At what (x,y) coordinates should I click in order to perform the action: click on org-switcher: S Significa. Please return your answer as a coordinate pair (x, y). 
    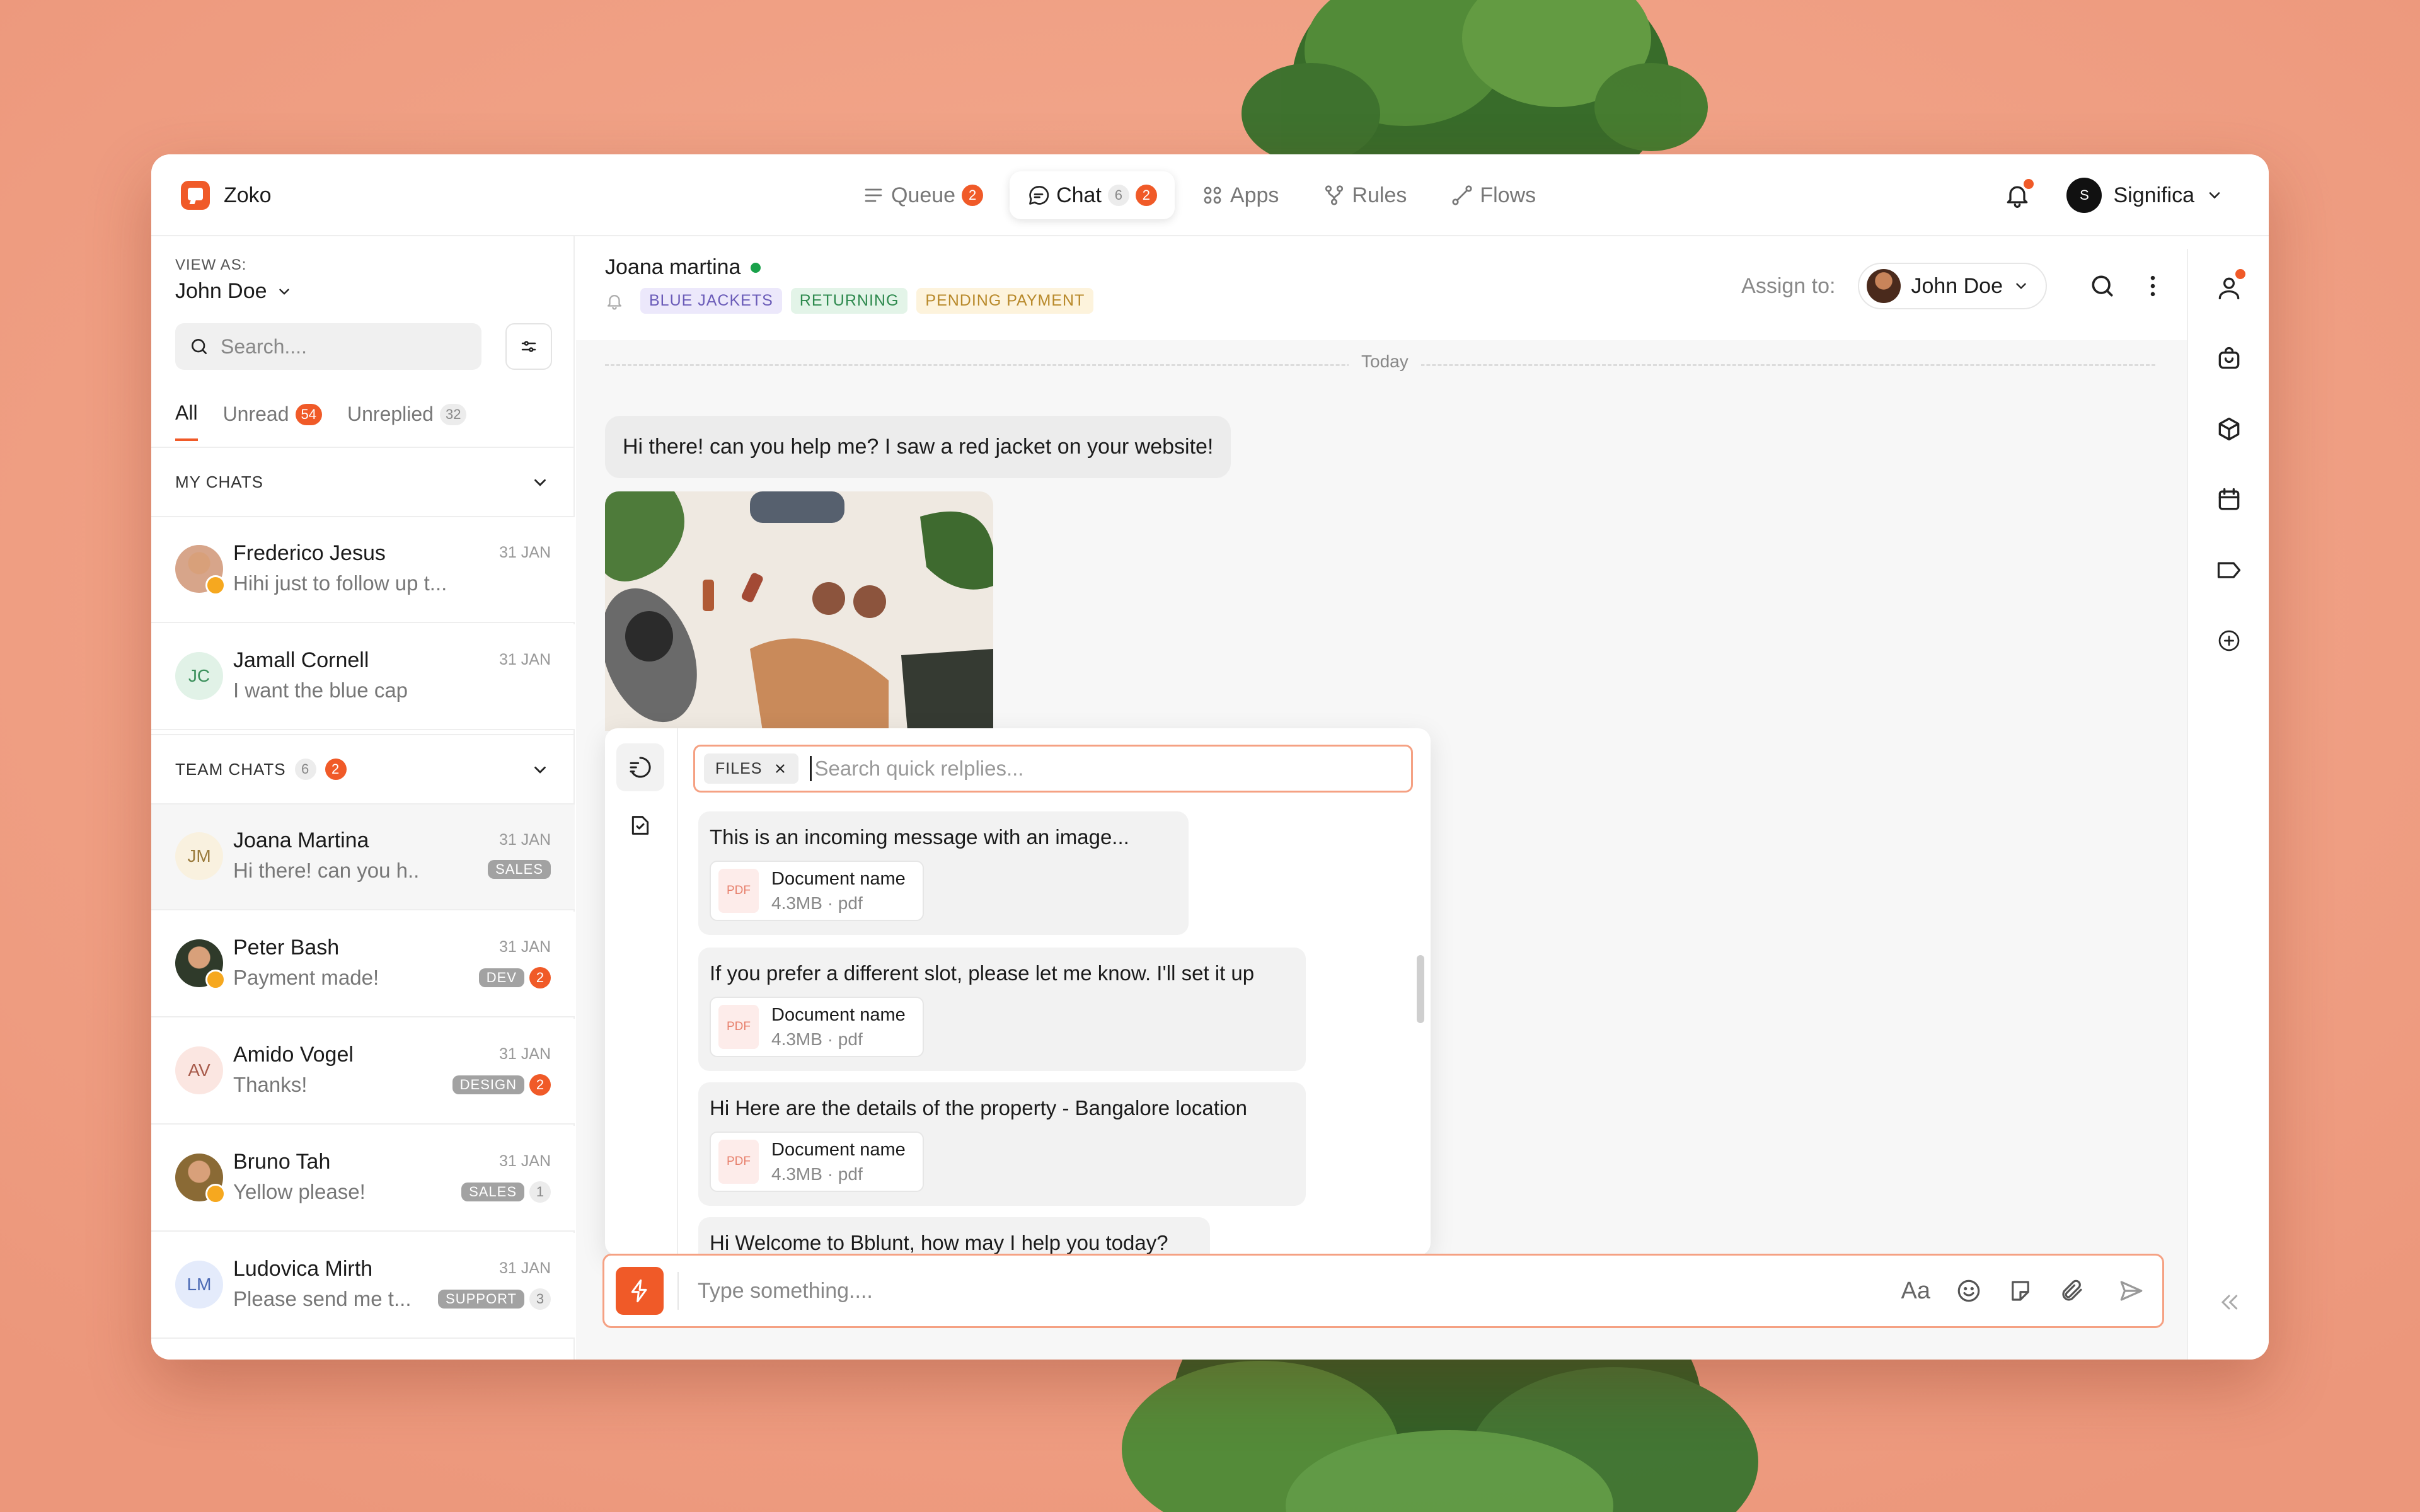
    Looking at the image, I should click on (2145, 195).